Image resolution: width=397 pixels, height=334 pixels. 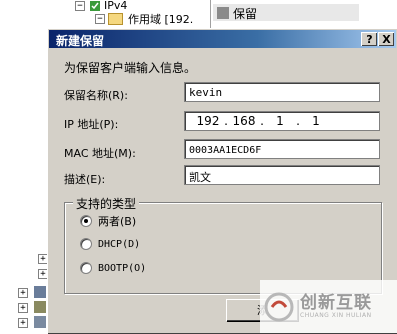 What do you see at coordinates (222, 39) in the screenshot?
I see `title-bar: 新建保留 ? X` at bounding box center [222, 39].